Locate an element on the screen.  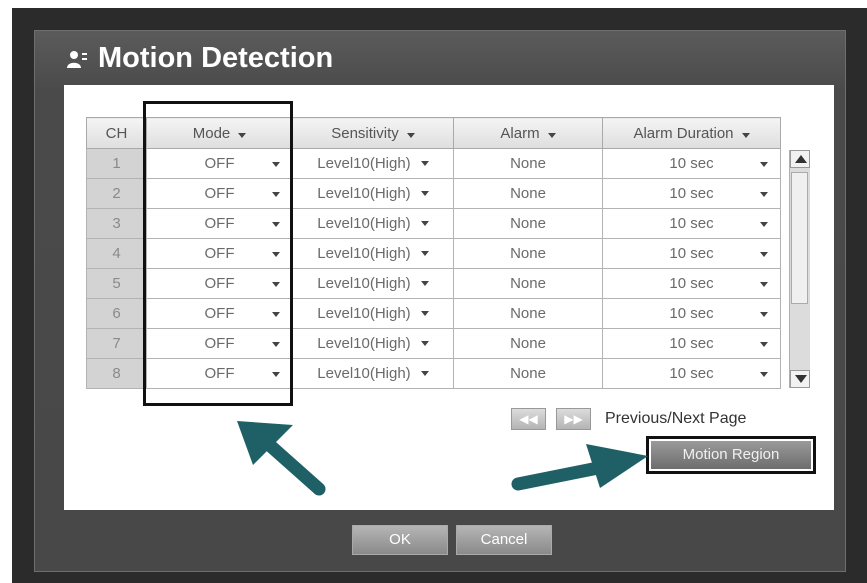
arrow-down-icon is located at coordinates (801, 379).